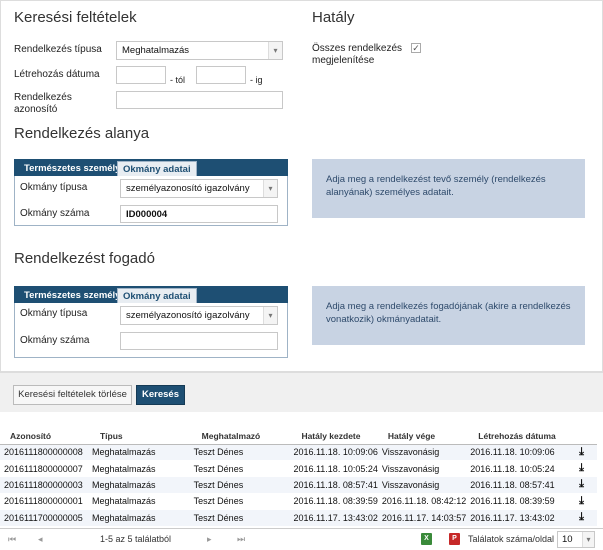 The image size is (603, 550). What do you see at coordinates (188, 188) in the screenshot?
I see `subject-doc-type-value: személyazonosító igazolvány` at bounding box center [188, 188].